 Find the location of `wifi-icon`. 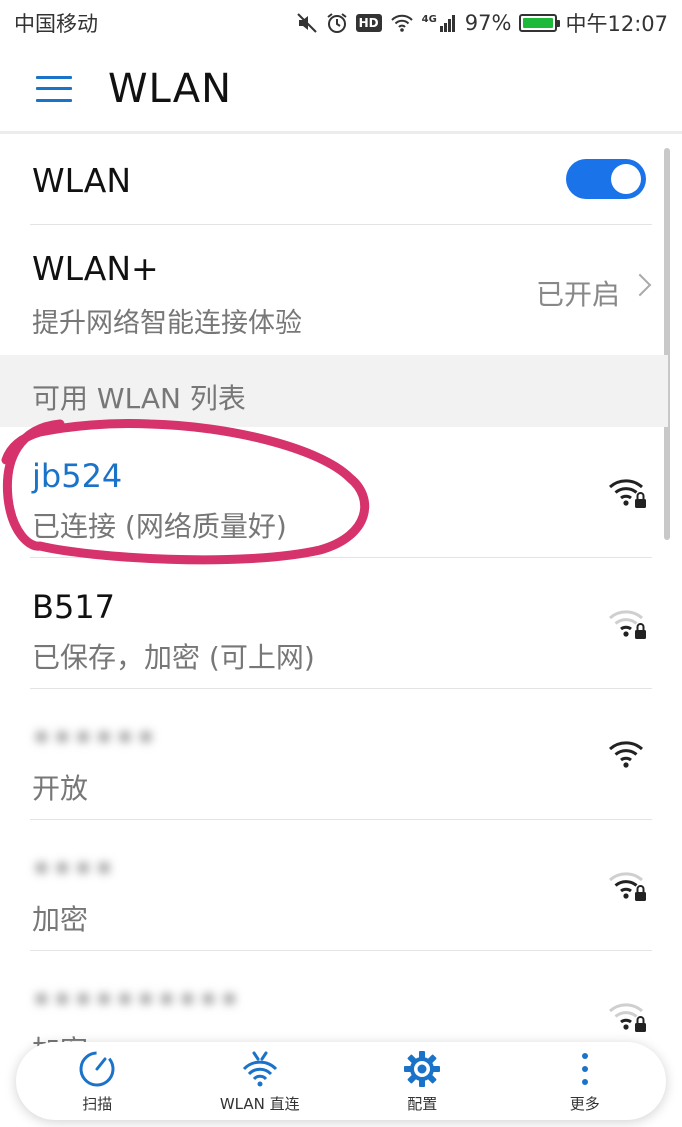

wifi-icon is located at coordinates (626, 754).